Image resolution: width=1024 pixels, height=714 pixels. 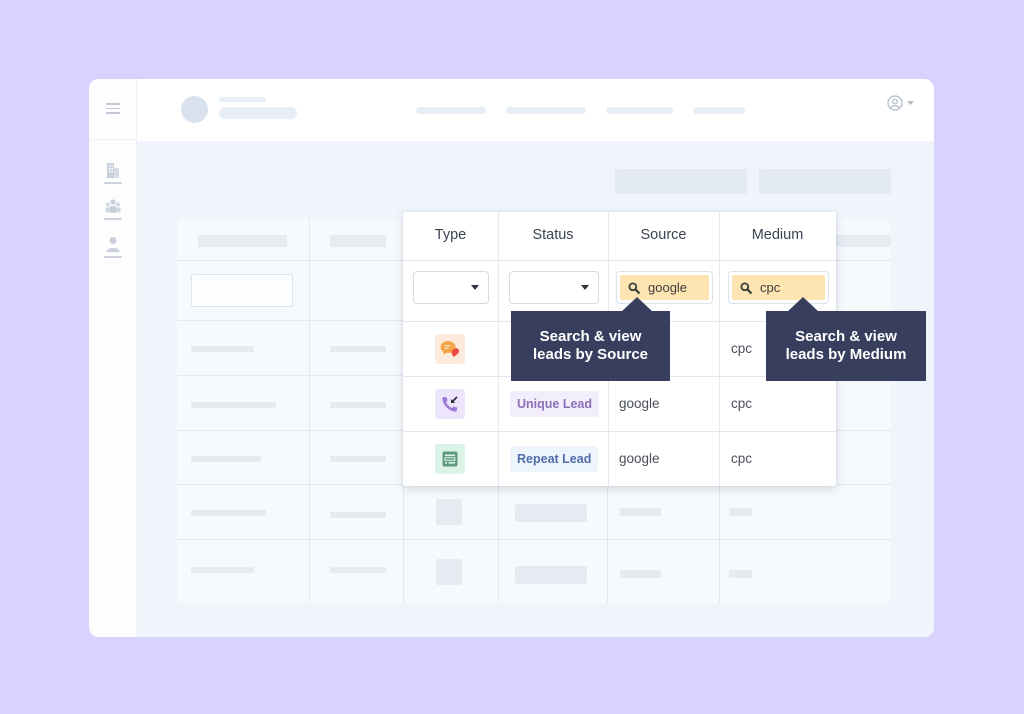 What do you see at coordinates (770, 287) in the screenshot?
I see `medium-search-value: cpc` at bounding box center [770, 287].